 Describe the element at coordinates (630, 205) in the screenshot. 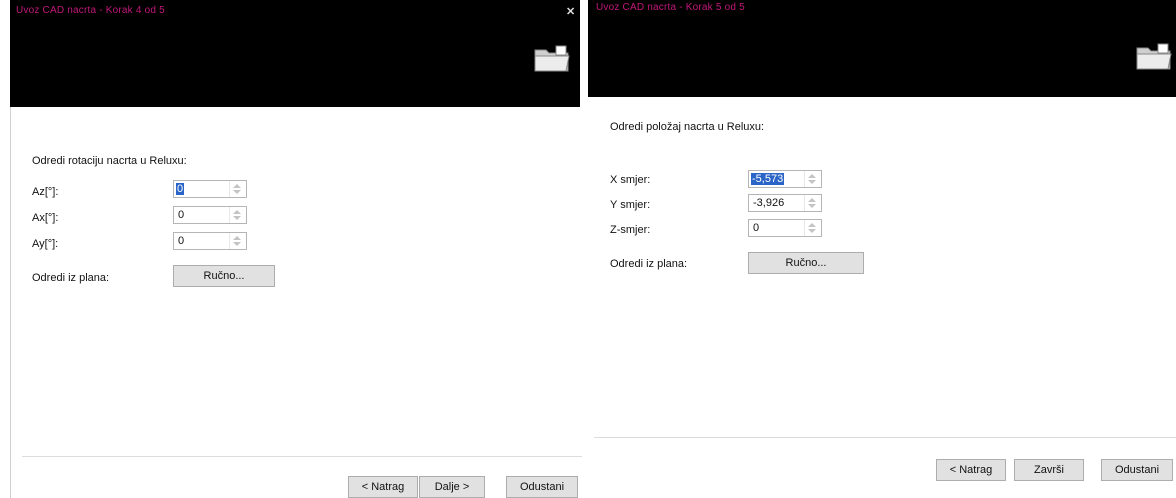

I see `y-label: Y smjer:` at that location.